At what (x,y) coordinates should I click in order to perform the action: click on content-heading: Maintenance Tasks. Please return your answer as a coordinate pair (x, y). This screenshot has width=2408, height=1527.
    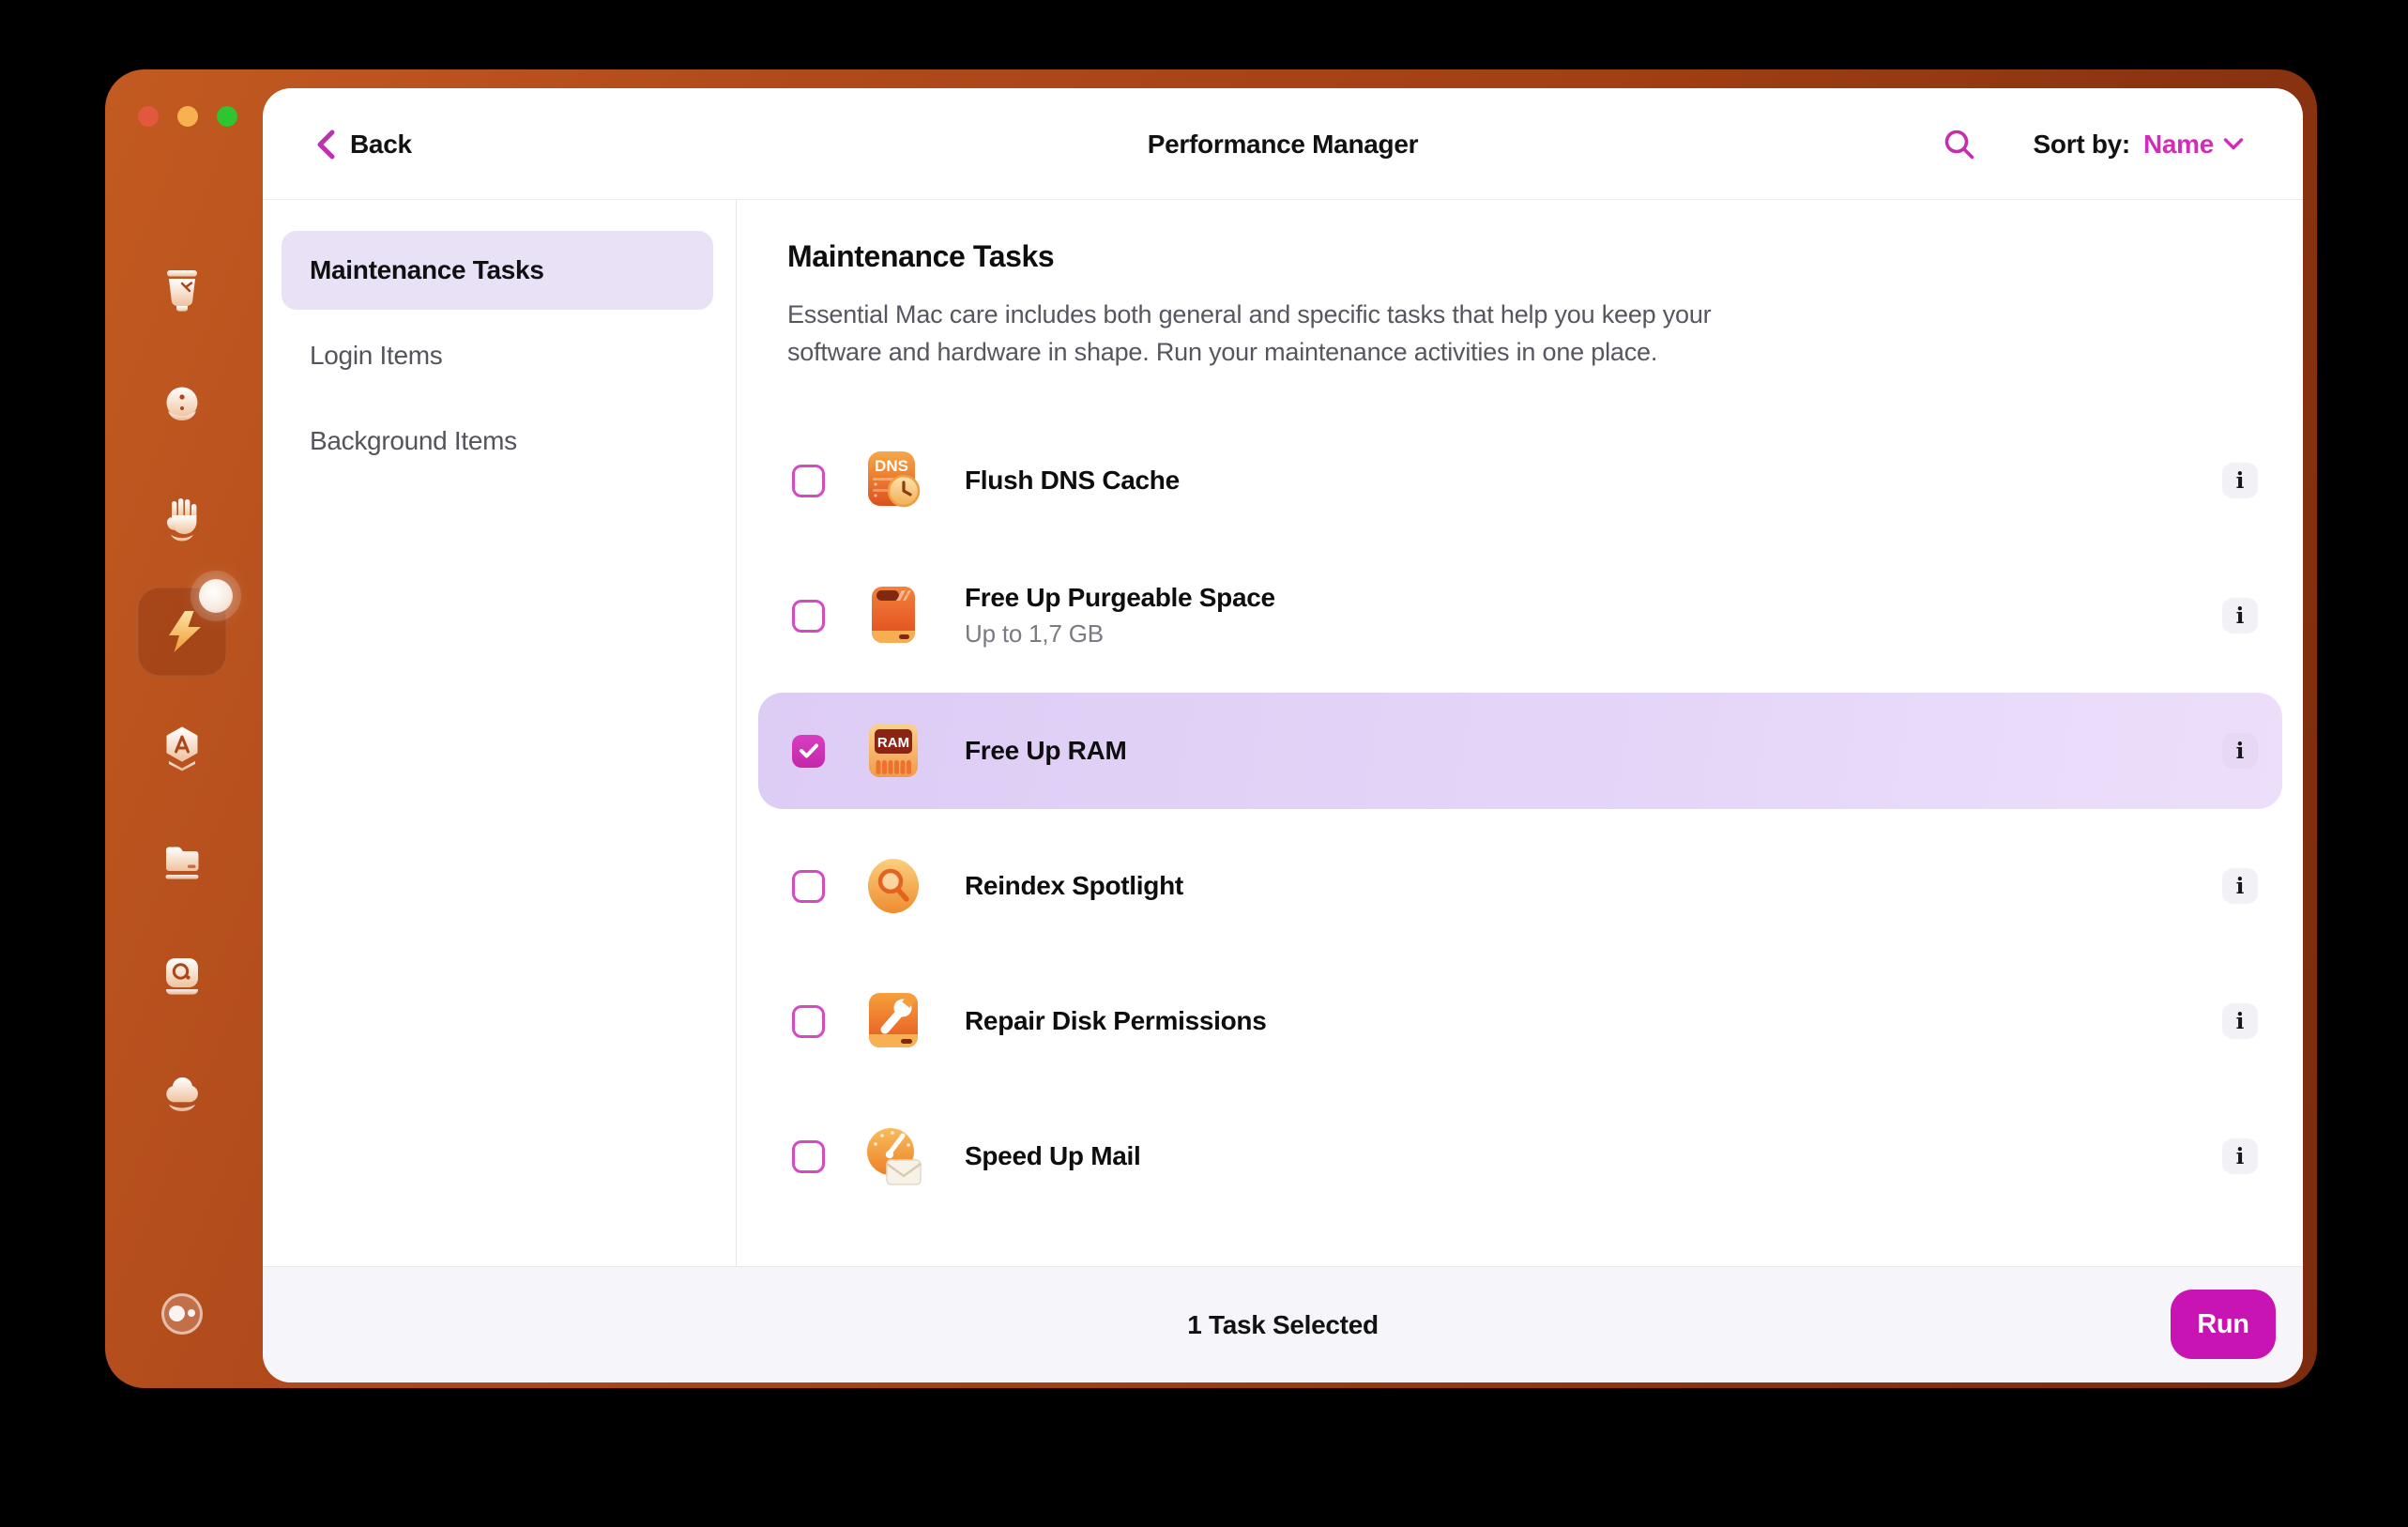
    Looking at the image, I should click on (921, 256).